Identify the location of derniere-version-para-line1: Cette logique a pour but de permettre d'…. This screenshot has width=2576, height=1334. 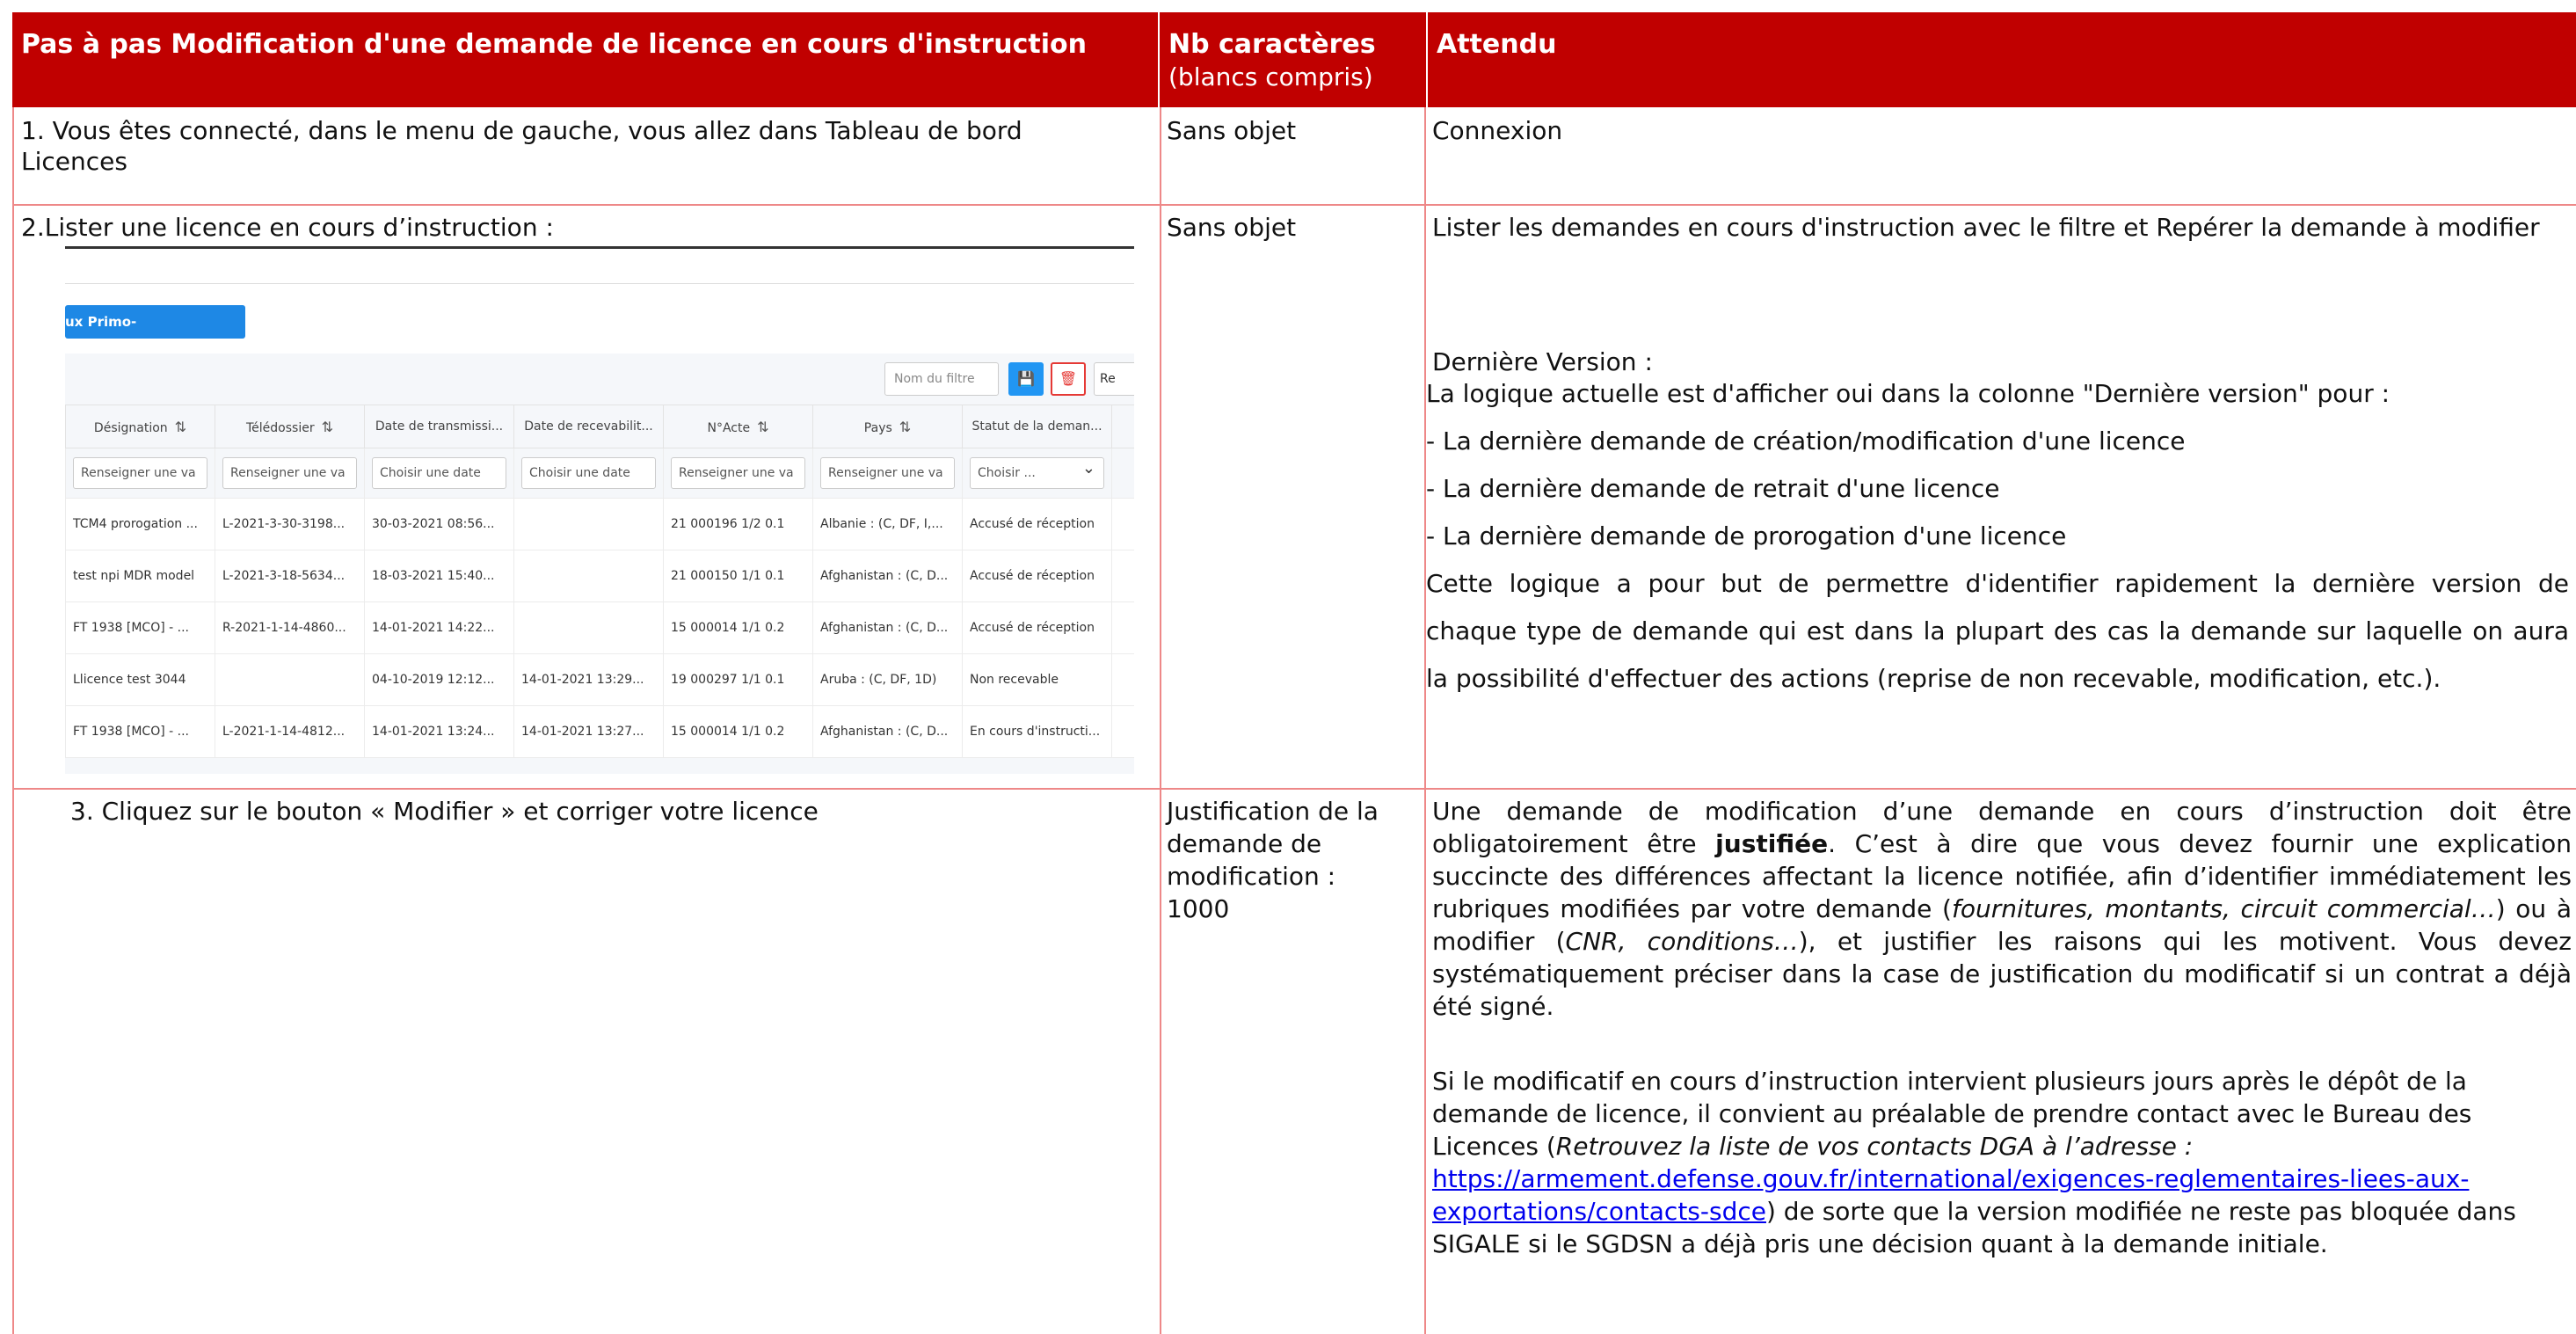
(1997, 583).